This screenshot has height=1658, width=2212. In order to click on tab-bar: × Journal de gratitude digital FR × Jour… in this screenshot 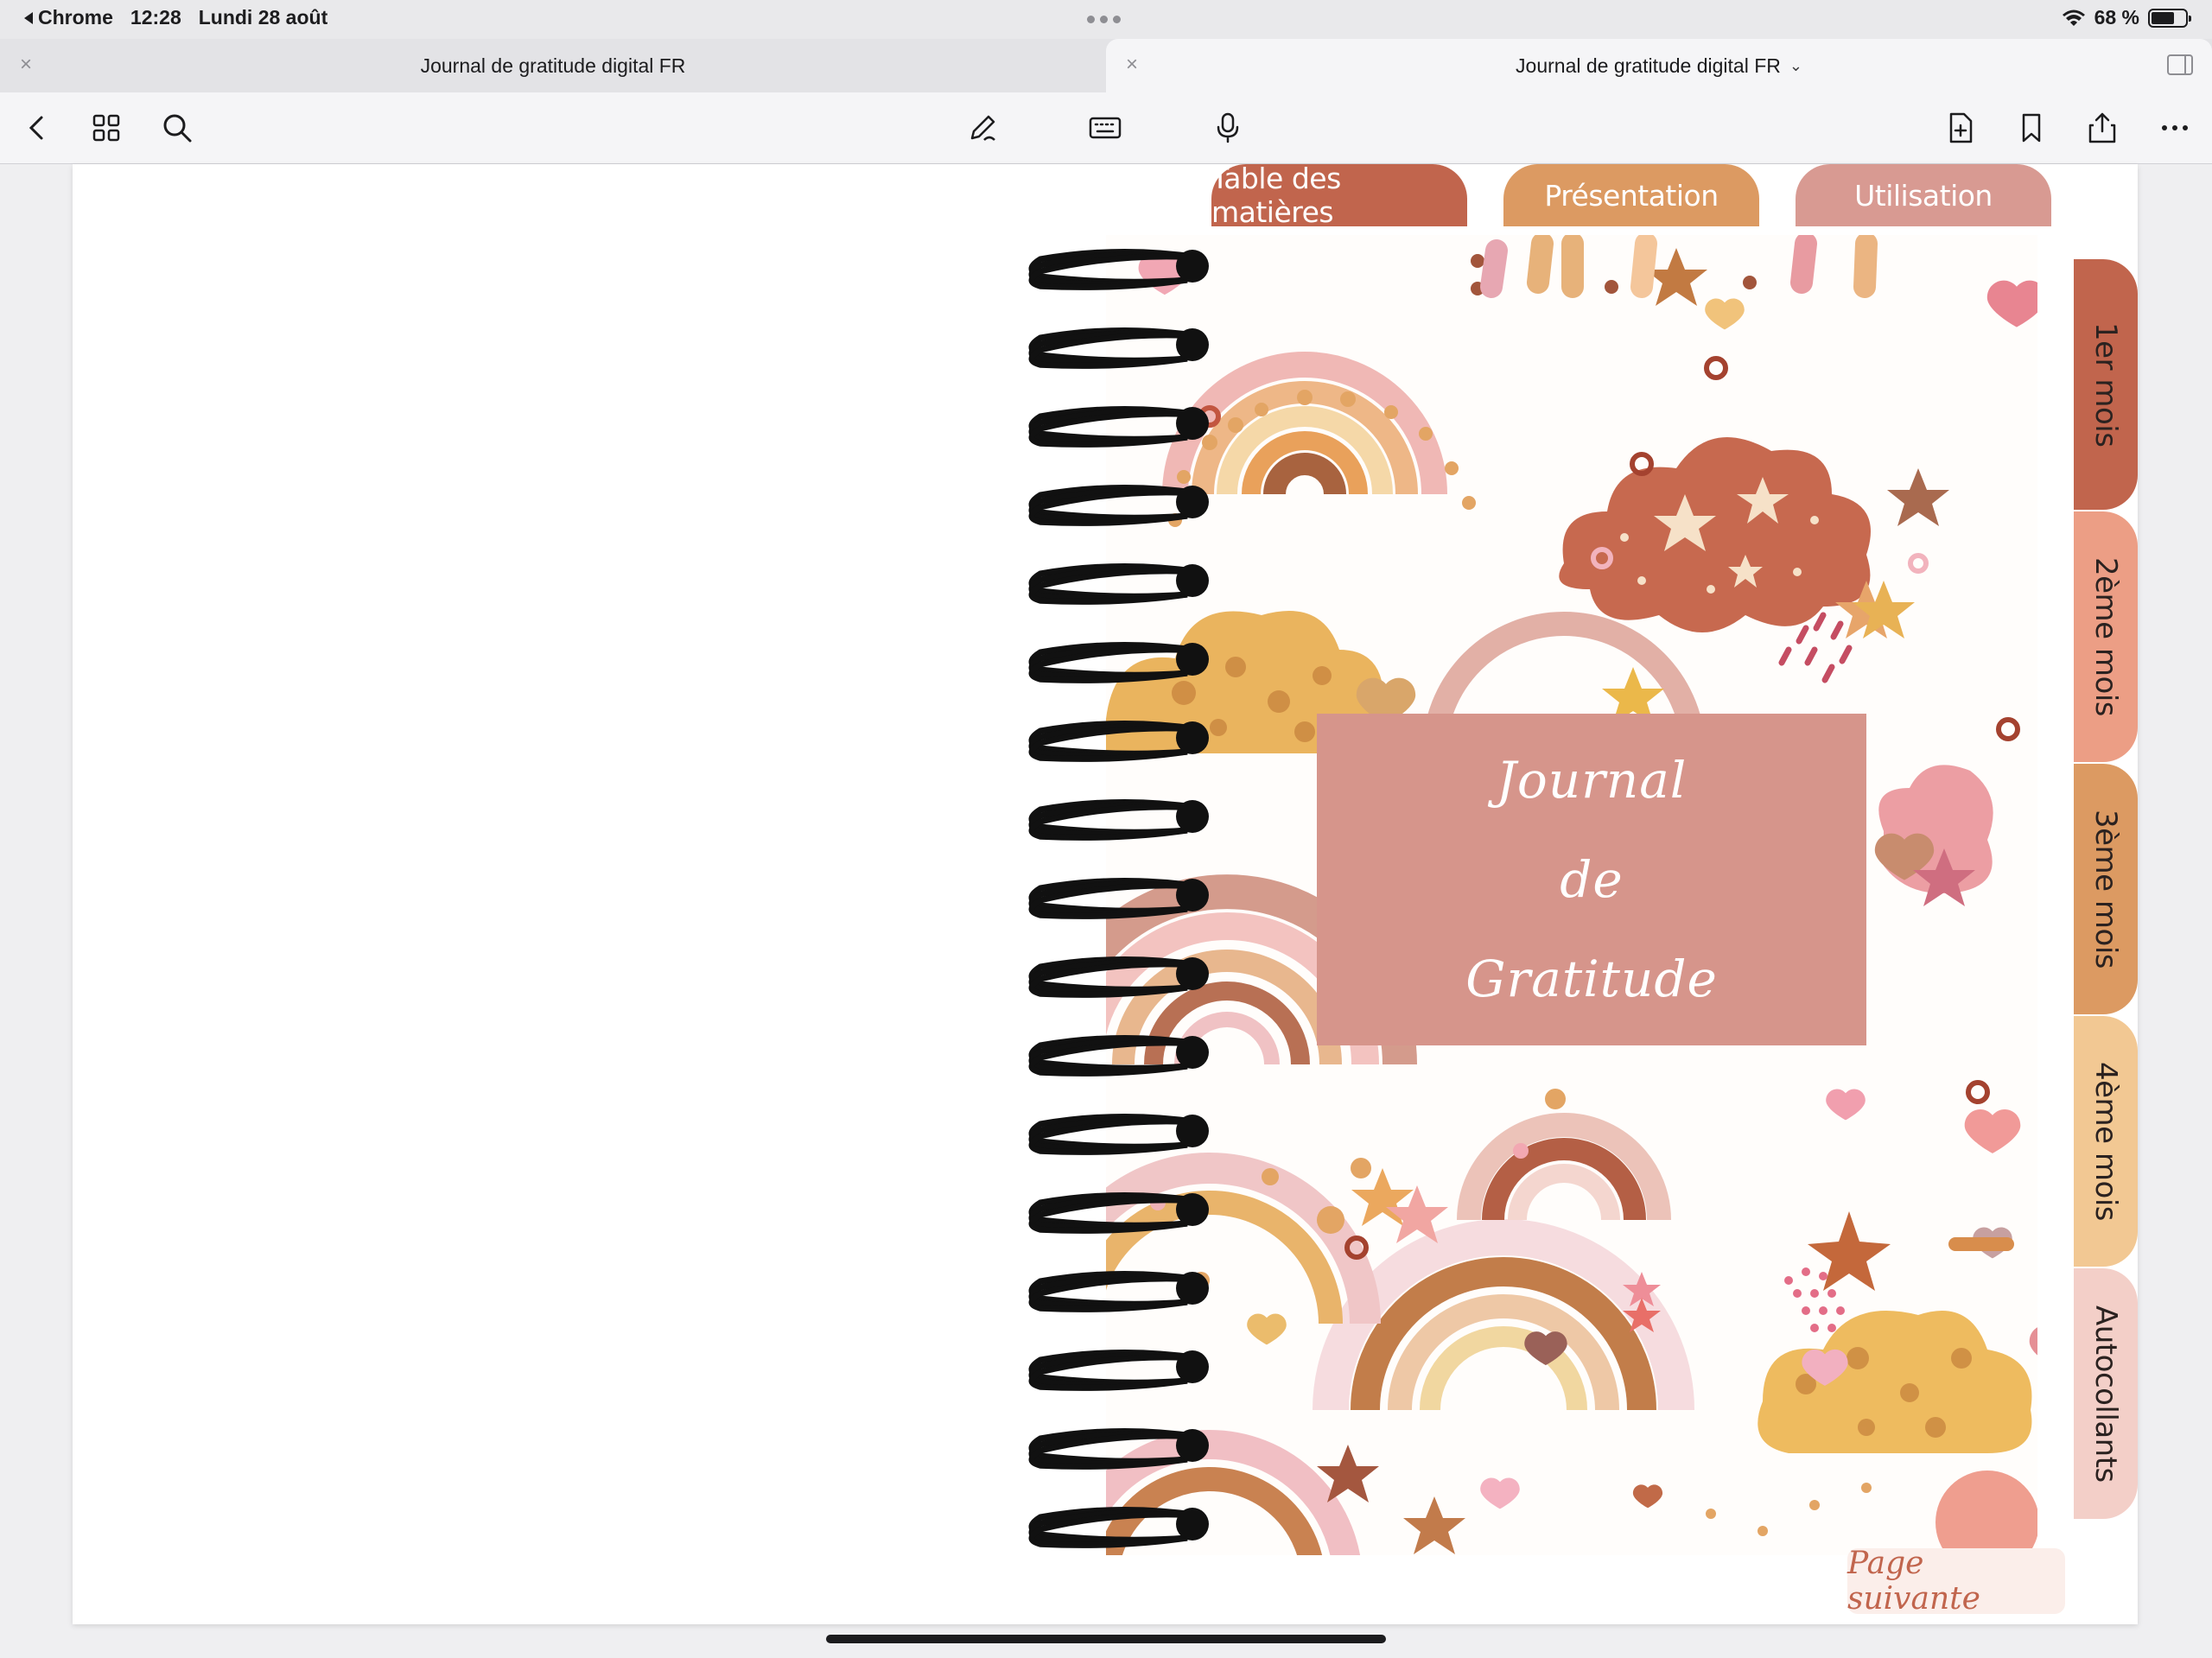, I will do `click(1106, 65)`.